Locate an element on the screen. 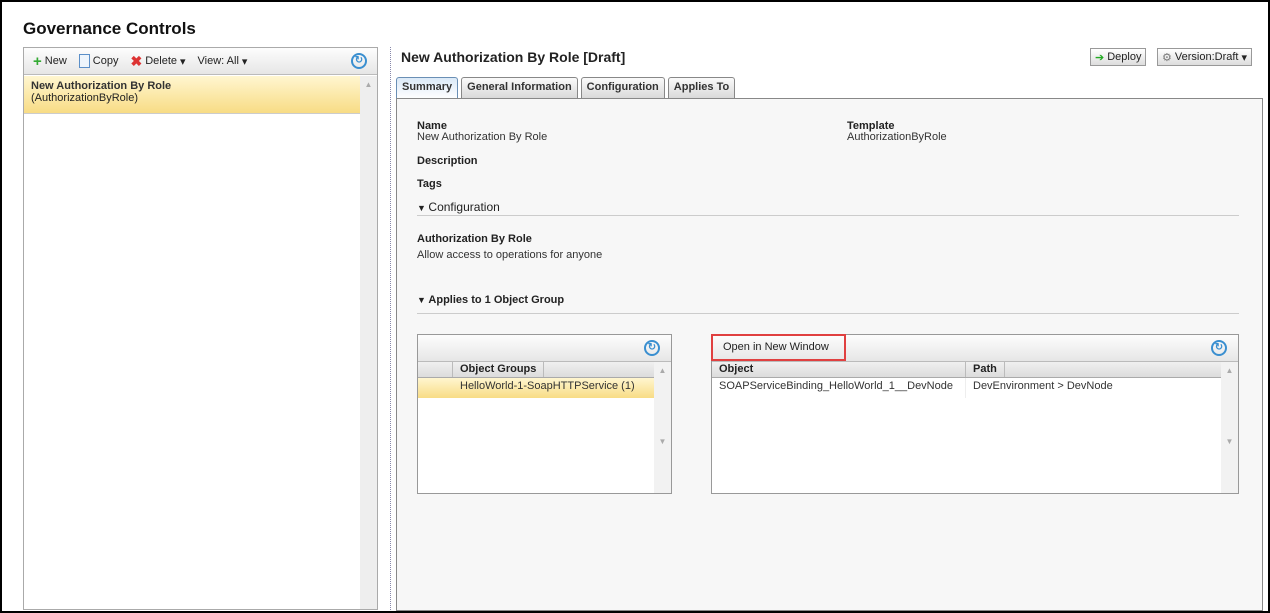  list-toolbar: + New Copy ✖ Delete ▾ View: All ▾ is located at coordinates (200, 61).